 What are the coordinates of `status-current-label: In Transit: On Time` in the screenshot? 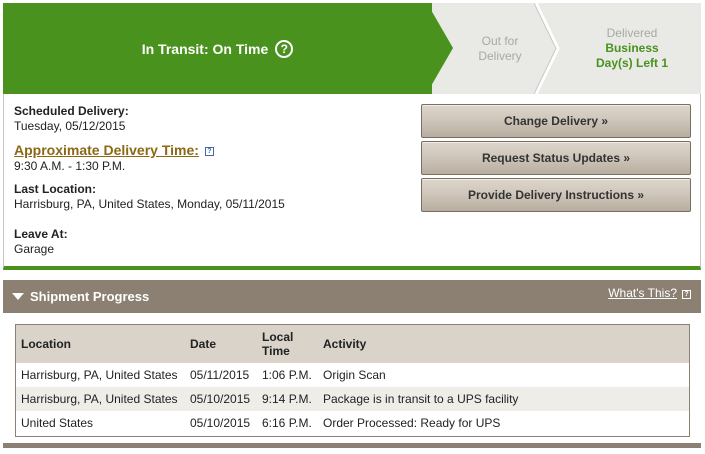 It's located at (205, 48).